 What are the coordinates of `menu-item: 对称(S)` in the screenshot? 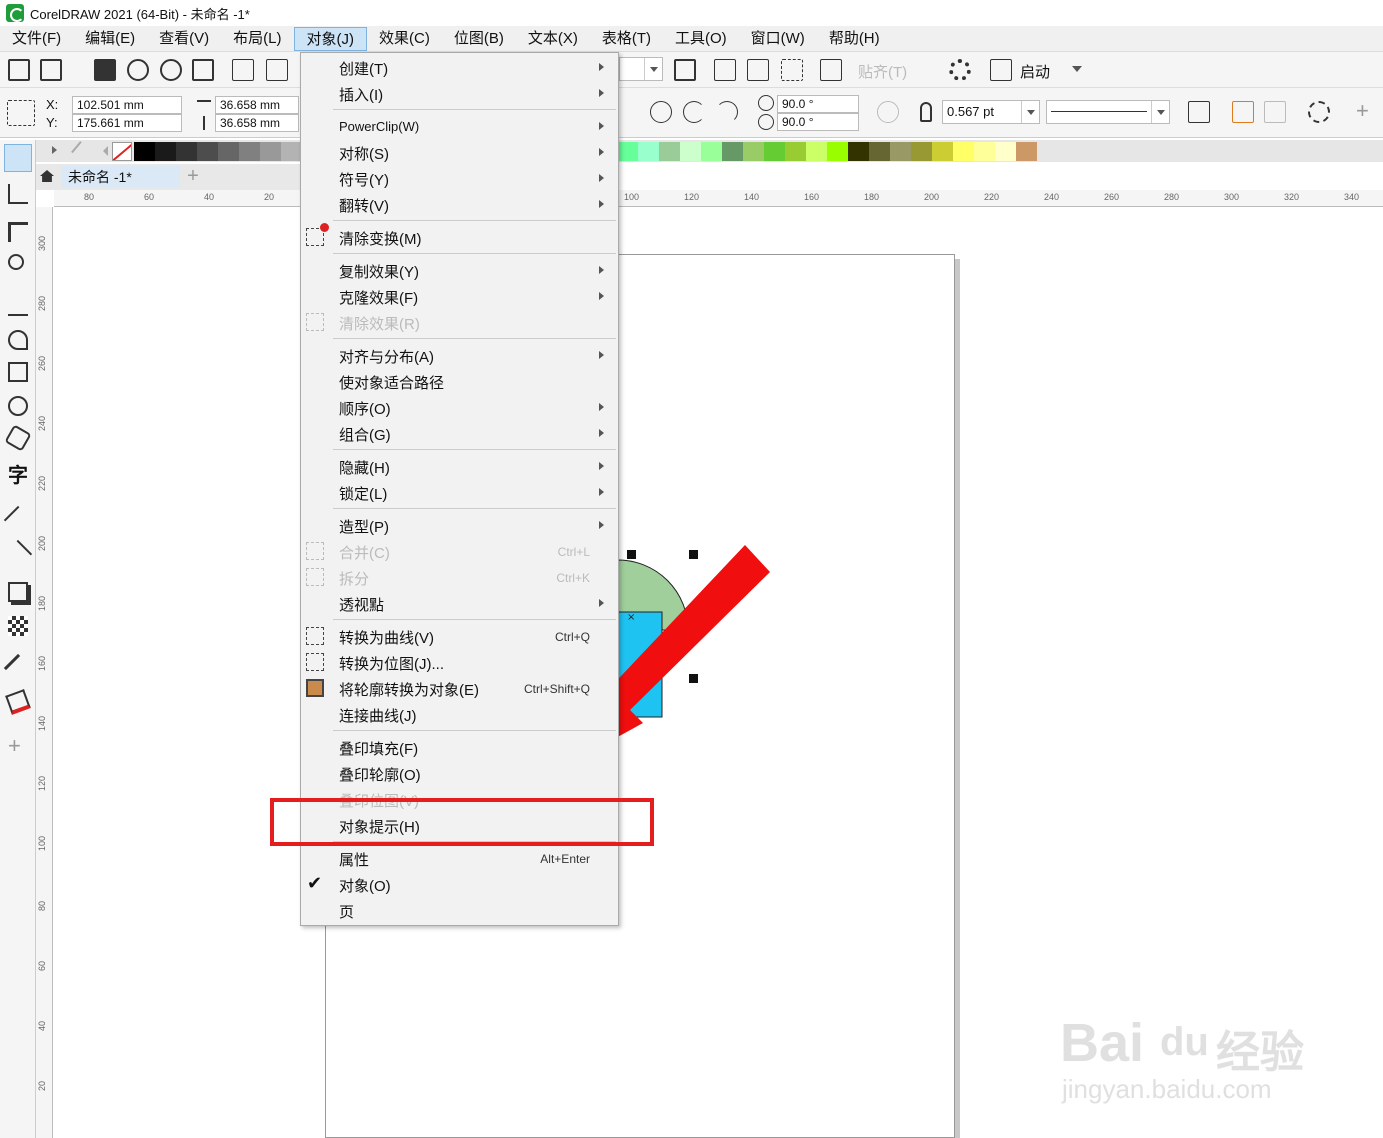 It's located at (459, 153).